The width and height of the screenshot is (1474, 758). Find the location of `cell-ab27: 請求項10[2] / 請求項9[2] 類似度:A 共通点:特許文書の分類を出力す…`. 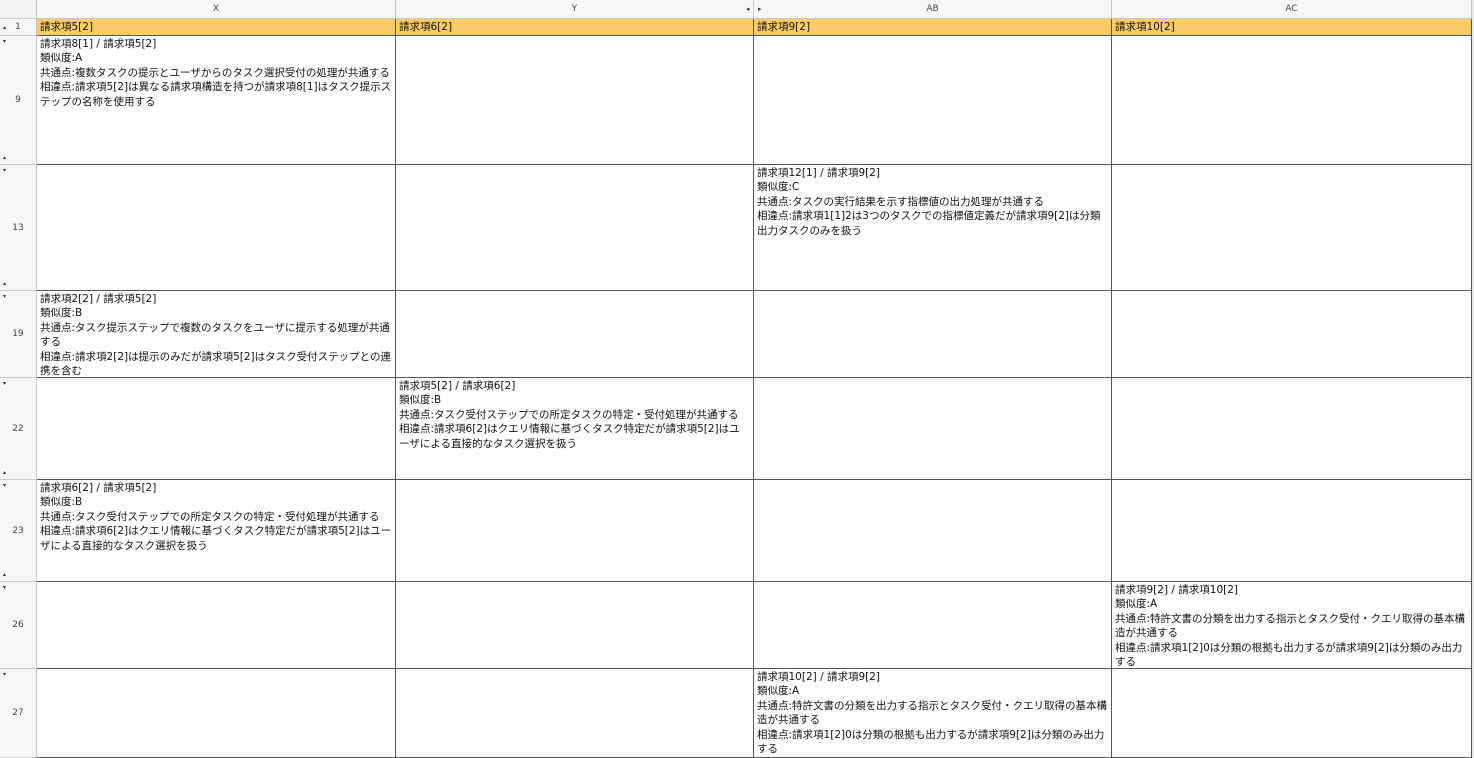

cell-ab27: 請求項10[2] / 請求項9[2] 類似度:A 共通点:特許文書の分類を出力す… is located at coordinates (933, 713).